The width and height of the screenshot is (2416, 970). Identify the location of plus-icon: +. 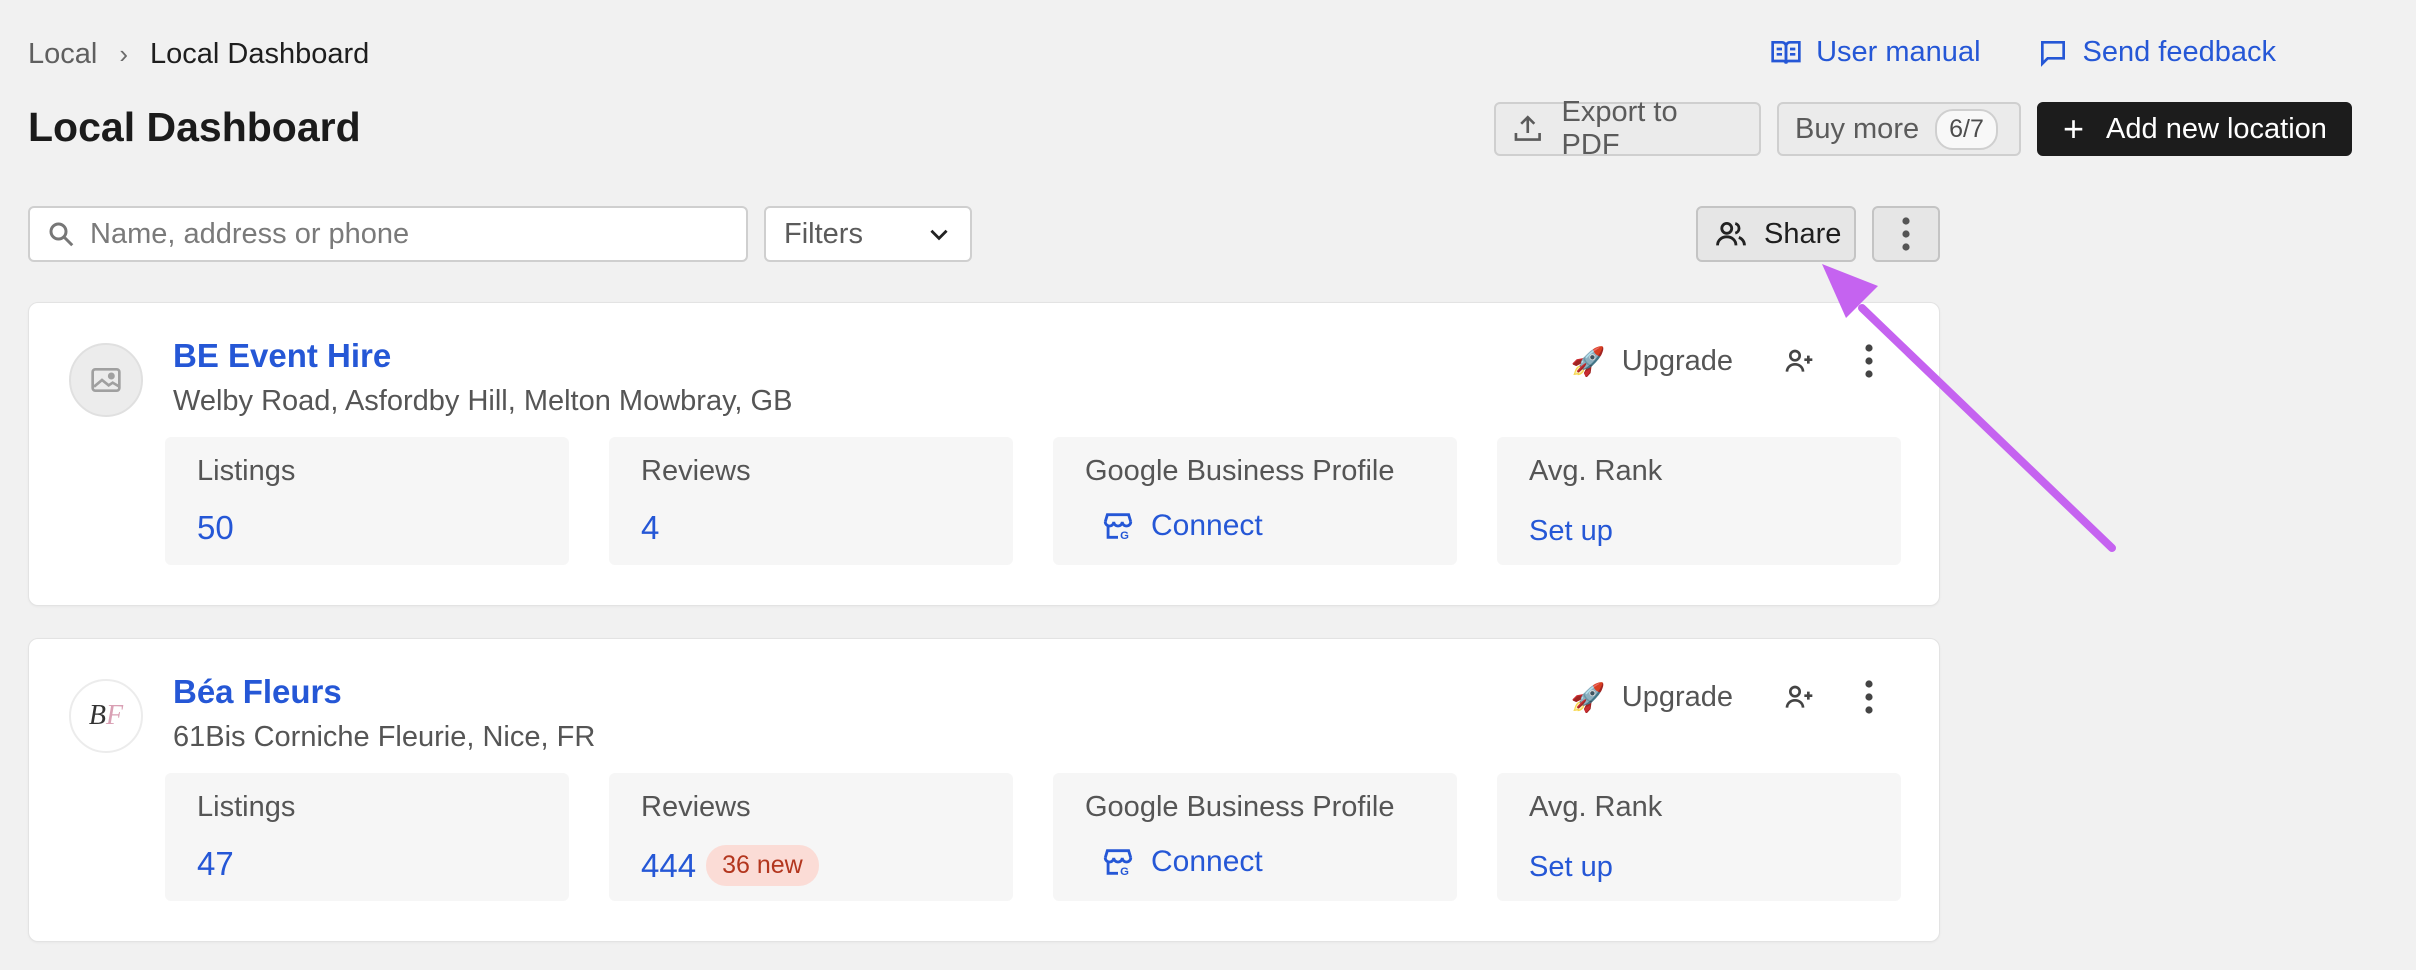
(2074, 128).